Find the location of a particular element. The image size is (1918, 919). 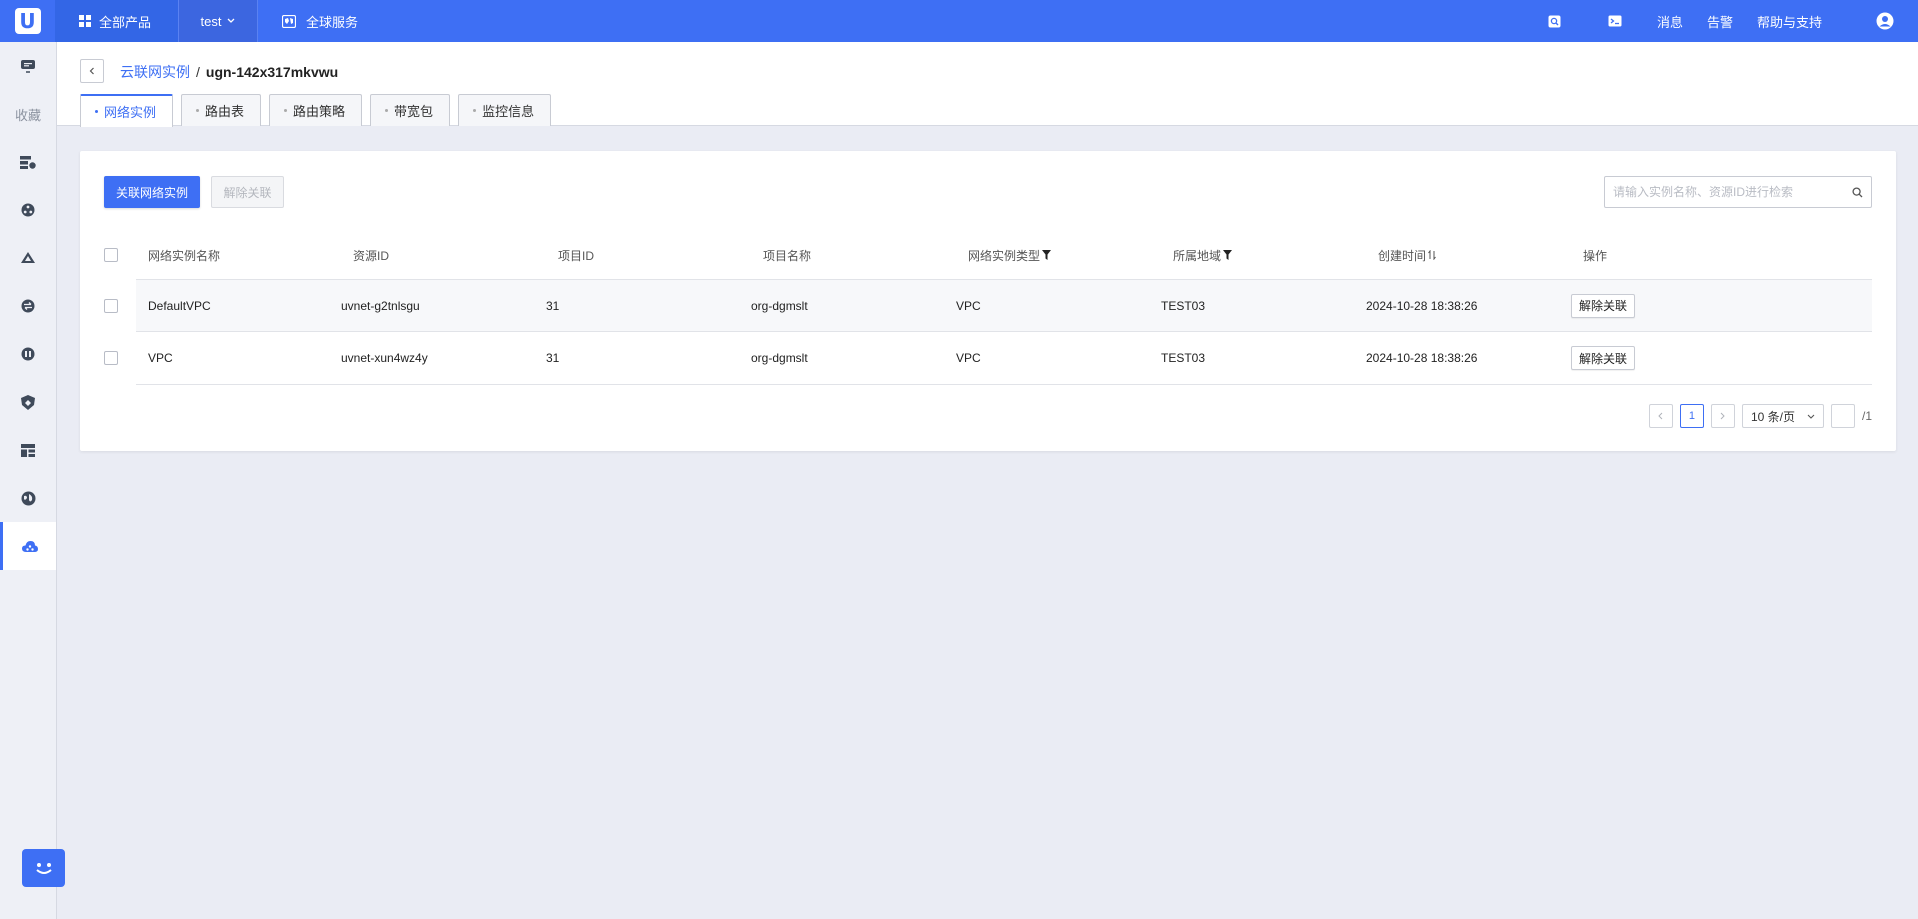

tab-monitoring: 监控信息 is located at coordinates (505, 110).